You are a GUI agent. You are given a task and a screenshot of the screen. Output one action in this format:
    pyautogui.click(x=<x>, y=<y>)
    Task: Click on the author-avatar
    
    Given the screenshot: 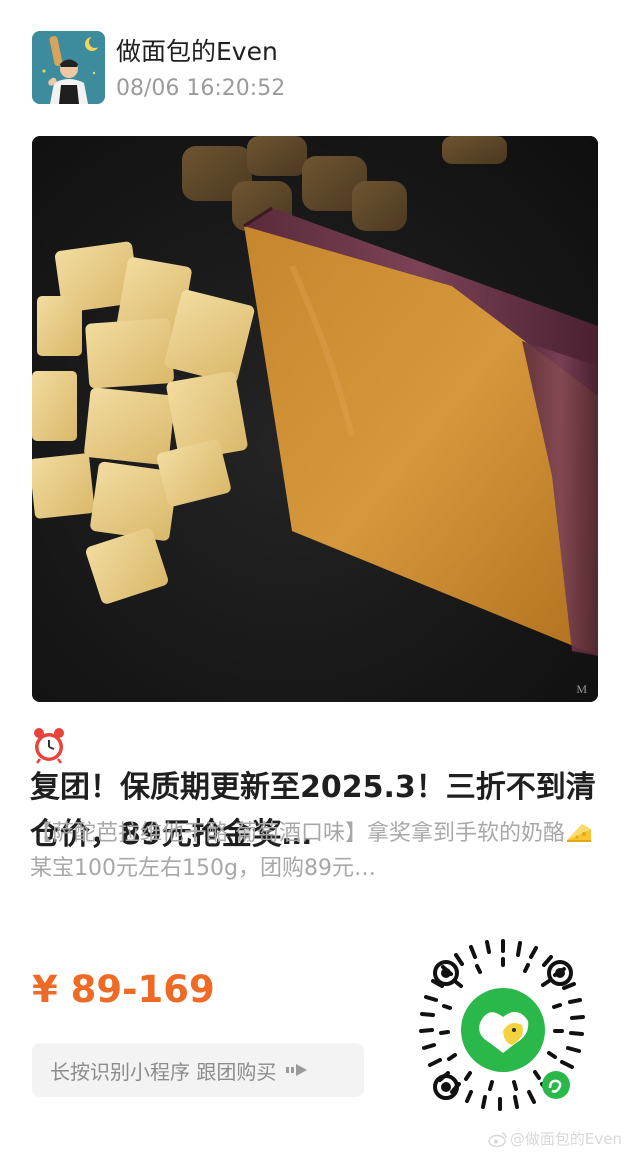 What is the action you would take?
    pyautogui.click(x=68, y=67)
    